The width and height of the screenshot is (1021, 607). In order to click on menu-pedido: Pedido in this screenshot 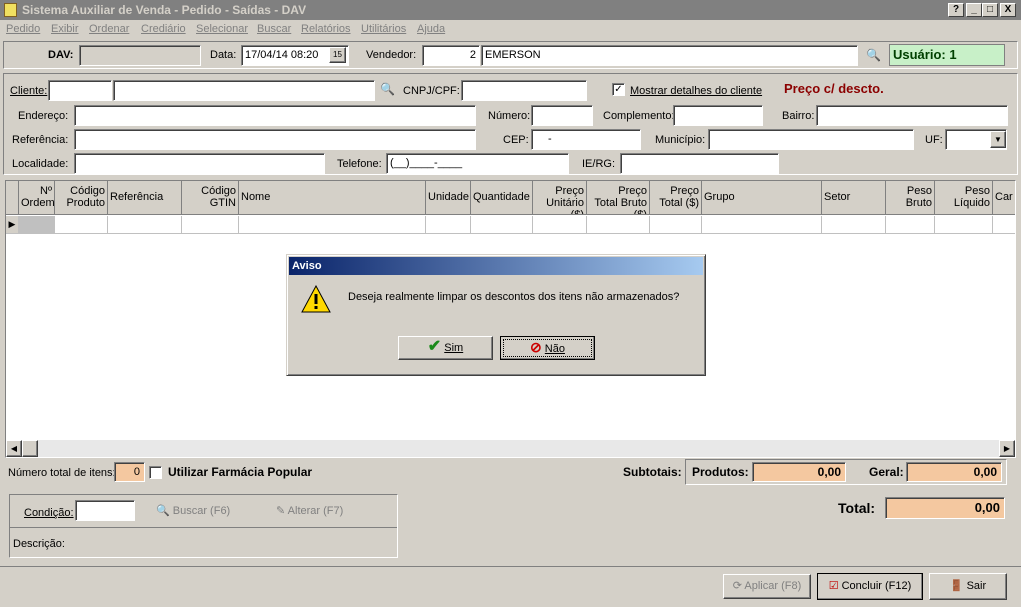, I will do `click(23, 29)`.